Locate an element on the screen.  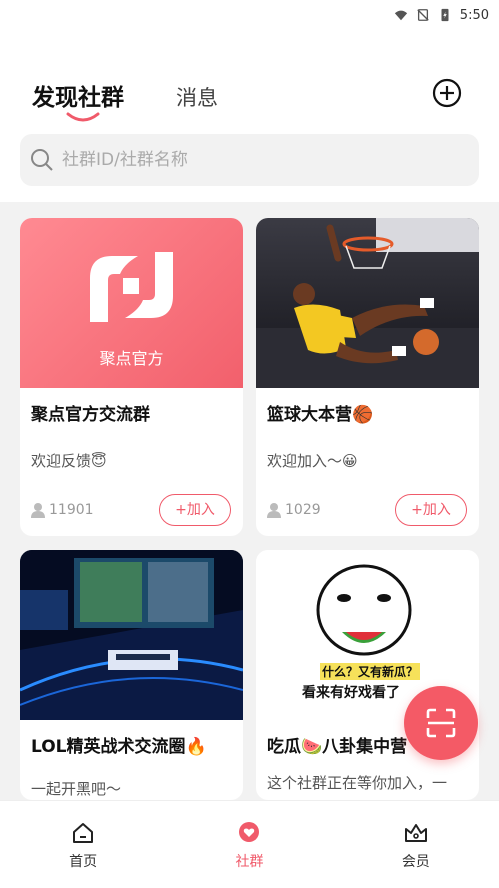
no-sim-icon is located at coordinates (423, 15).